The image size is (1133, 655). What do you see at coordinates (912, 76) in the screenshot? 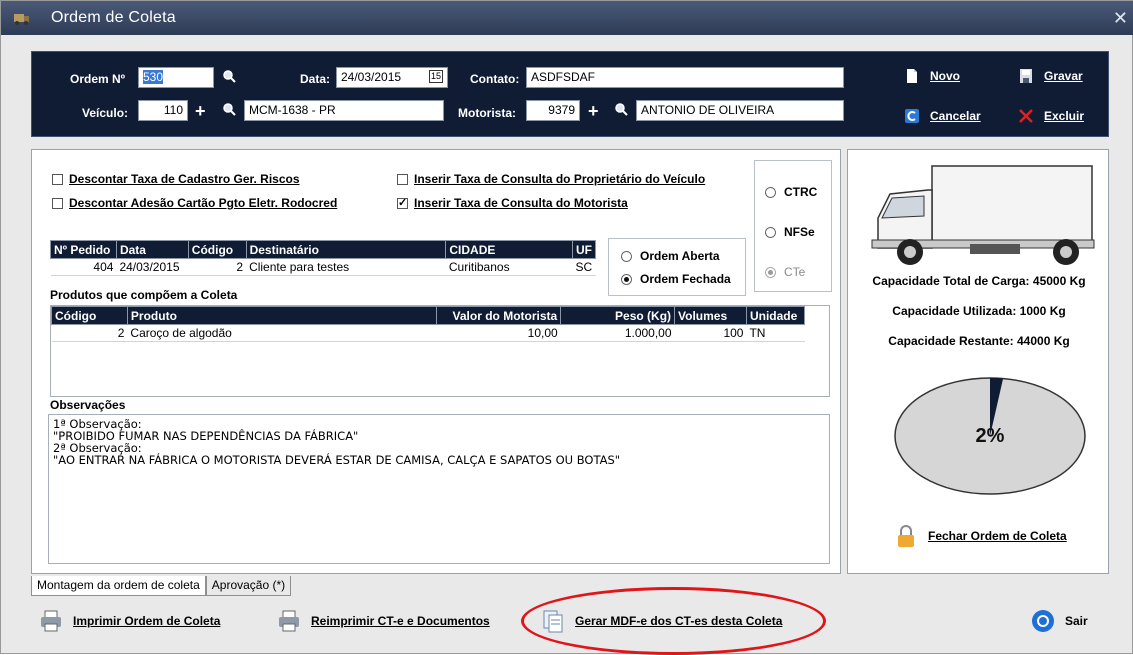
I see `new-document-icon` at bounding box center [912, 76].